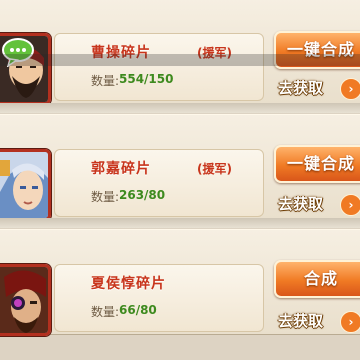 This screenshot has width=360, height=360. I want to click on fragment-name: 夏侯惇碎片, so click(128, 284).